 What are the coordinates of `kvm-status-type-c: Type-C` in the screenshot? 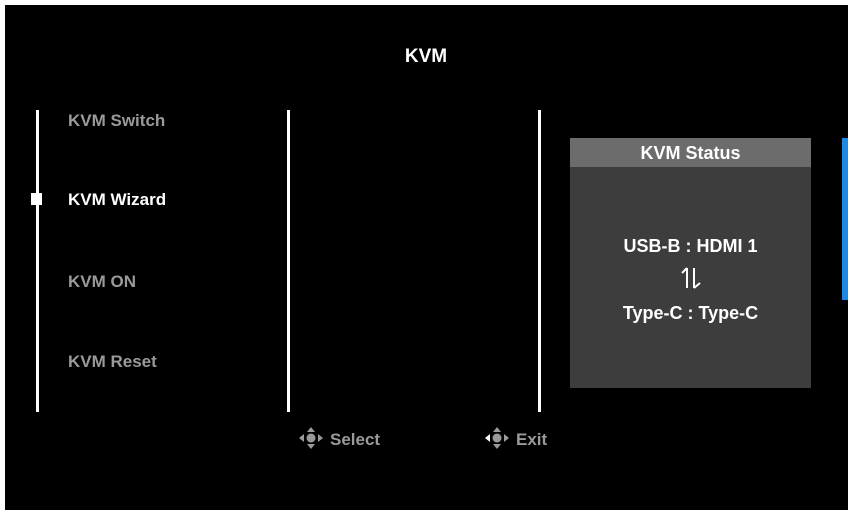 It's located at (690, 313).